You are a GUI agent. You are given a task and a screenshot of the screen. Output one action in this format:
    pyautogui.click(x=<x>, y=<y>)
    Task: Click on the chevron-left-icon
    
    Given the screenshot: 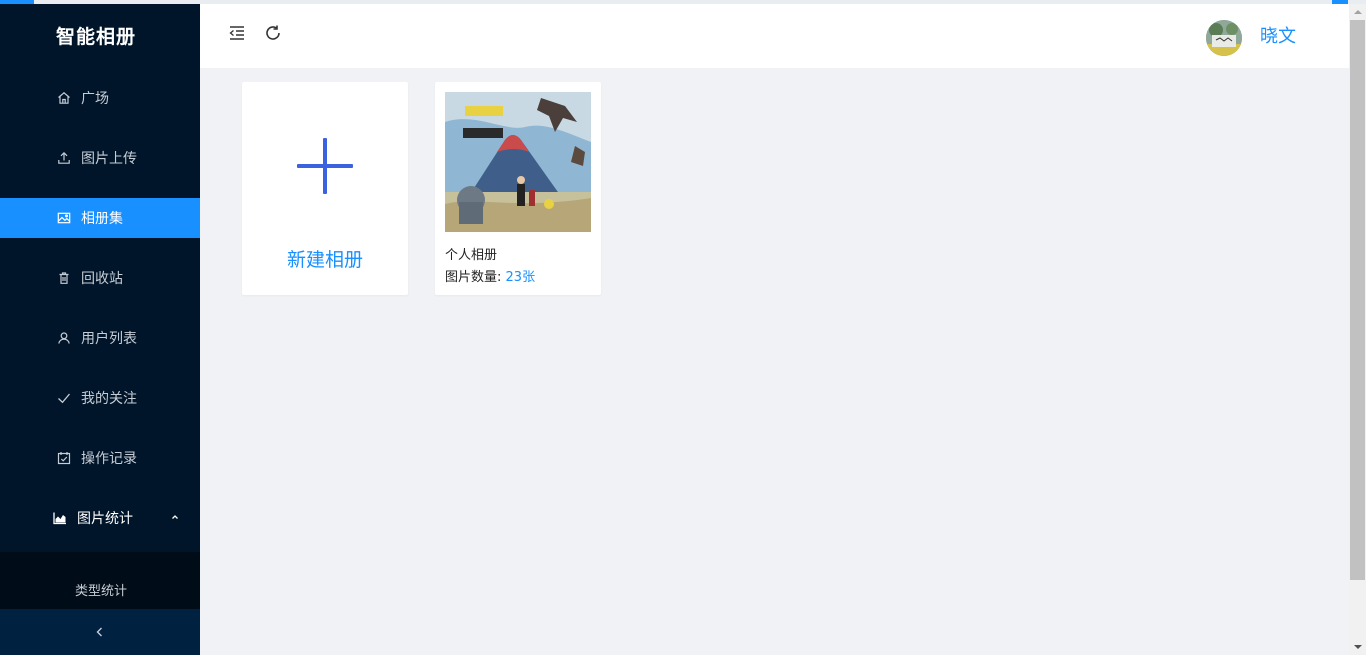 What is the action you would take?
    pyautogui.click(x=100, y=632)
    